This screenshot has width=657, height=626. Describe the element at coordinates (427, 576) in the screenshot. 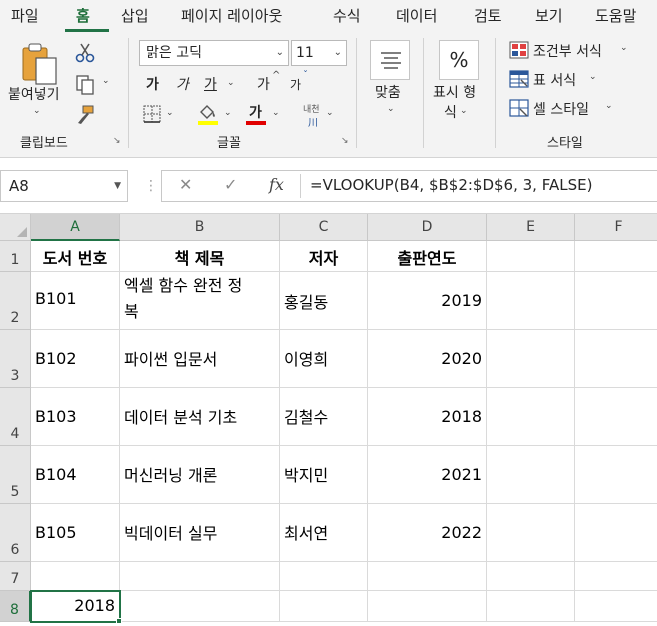

I see `cell-d7` at that location.